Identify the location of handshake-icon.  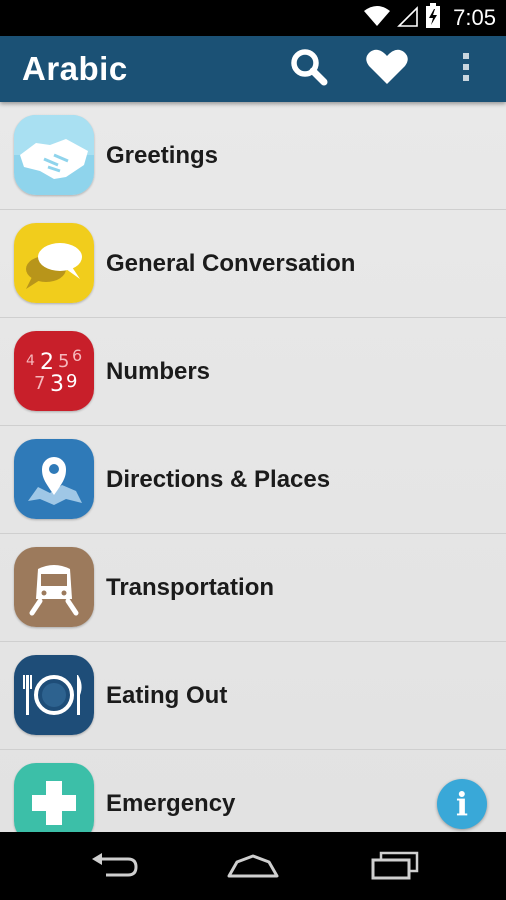
(54, 155).